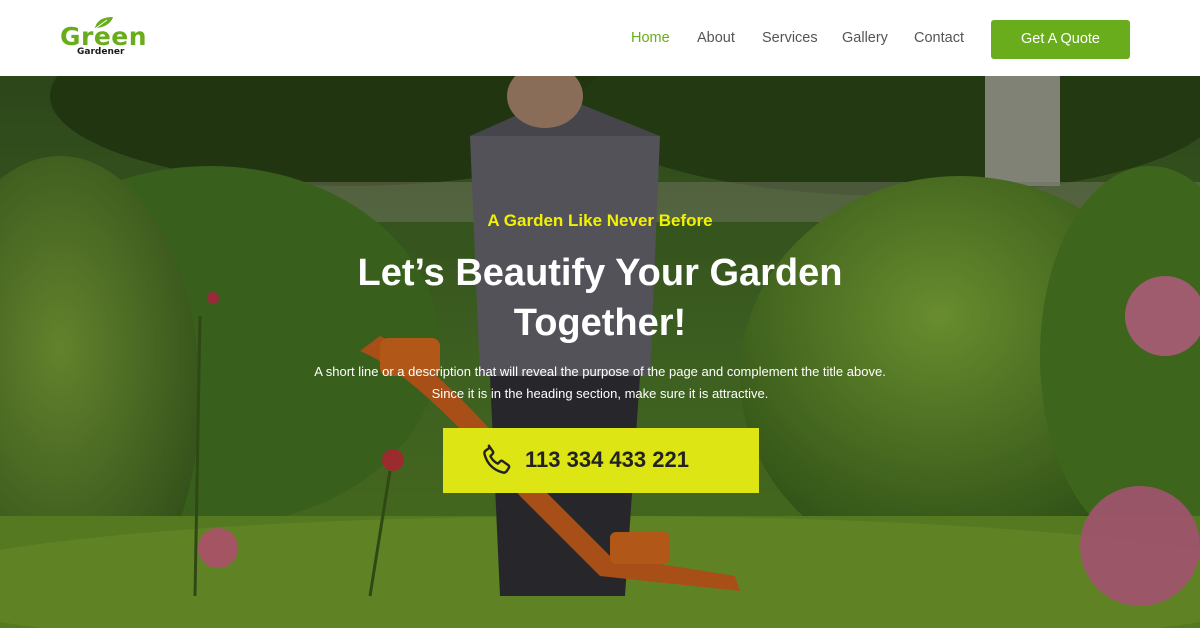 This screenshot has width=1200, height=628. Describe the element at coordinates (101, 52) in the screenshot. I see `logo-tagline: Gardener` at that location.